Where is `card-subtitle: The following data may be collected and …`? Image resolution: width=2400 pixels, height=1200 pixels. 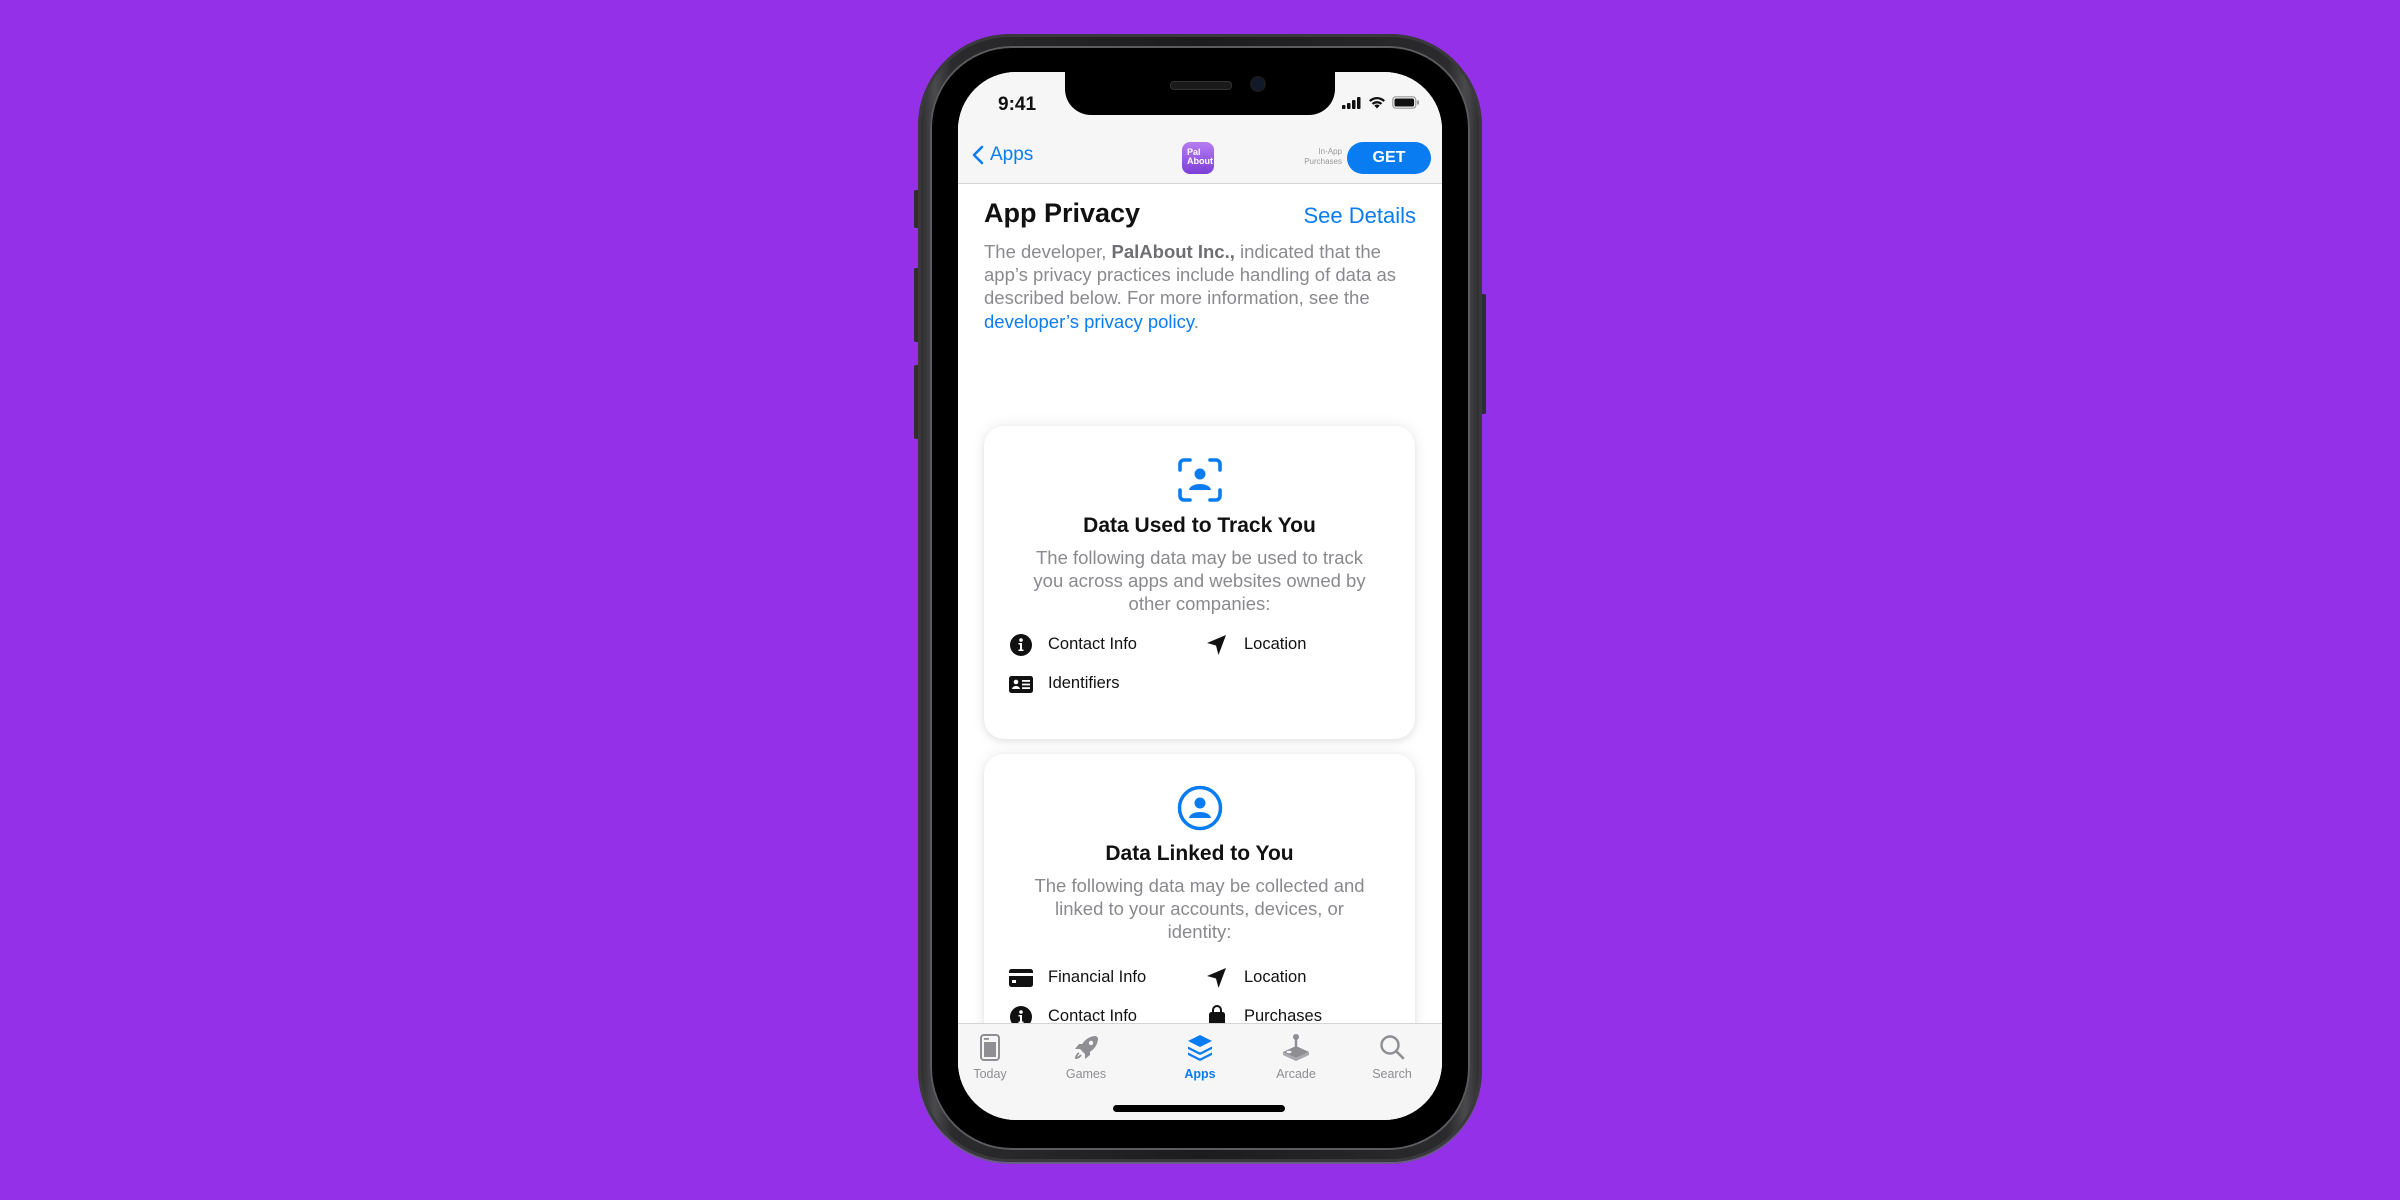
card-subtitle: The following data may be collected and … is located at coordinates (1199, 909).